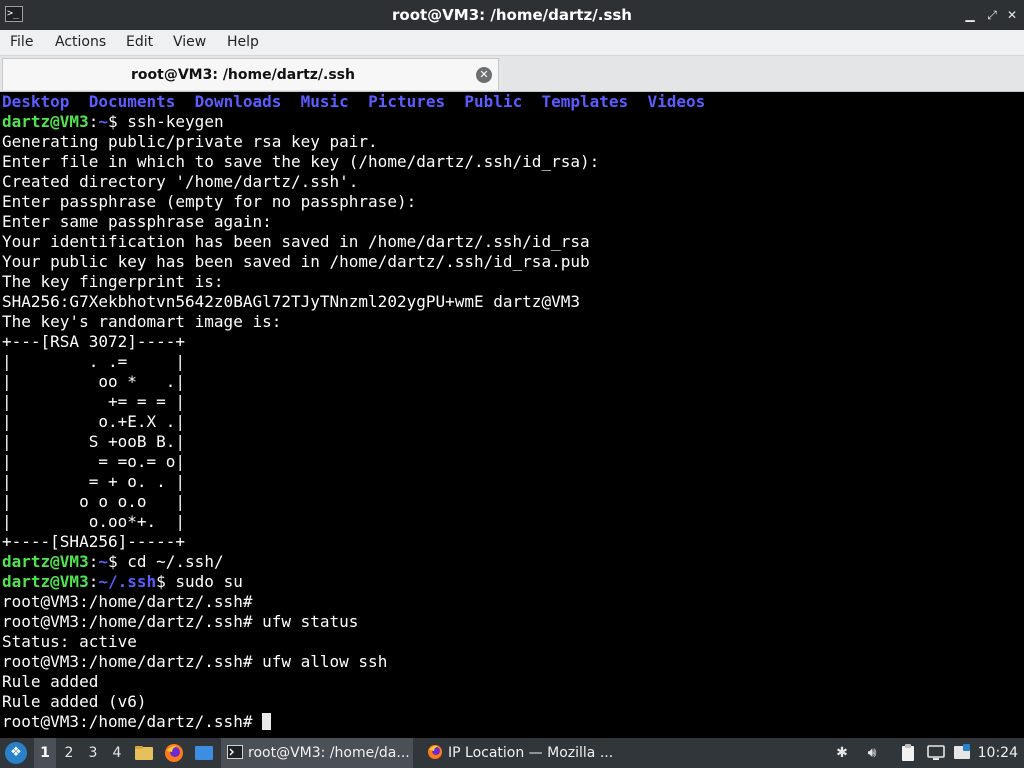  What do you see at coordinates (93, 753) in the screenshot?
I see `workspace-3: 3` at bounding box center [93, 753].